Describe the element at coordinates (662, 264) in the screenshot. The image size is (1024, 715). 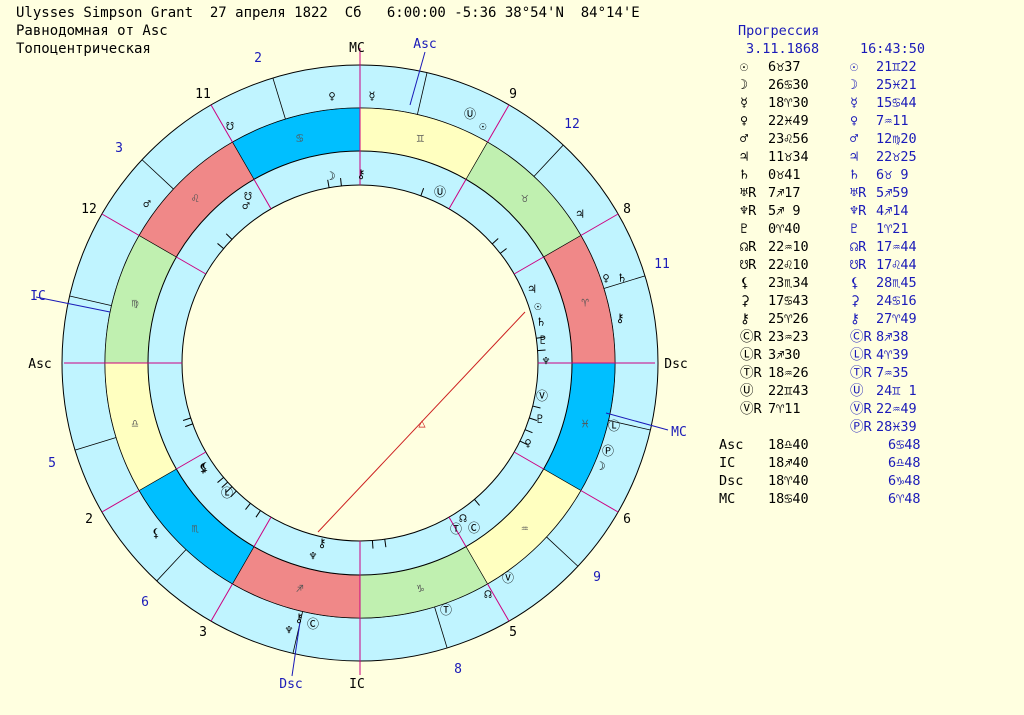
I see `progressed-house-number: 11` at that location.